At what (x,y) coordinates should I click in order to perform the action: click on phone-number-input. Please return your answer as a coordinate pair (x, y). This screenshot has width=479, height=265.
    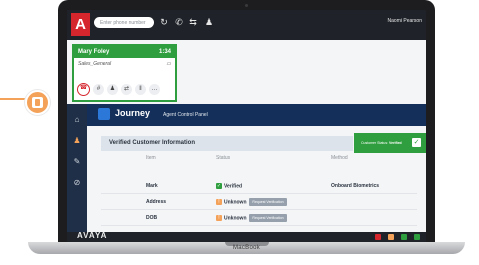
    Looking at the image, I should click on (124, 22).